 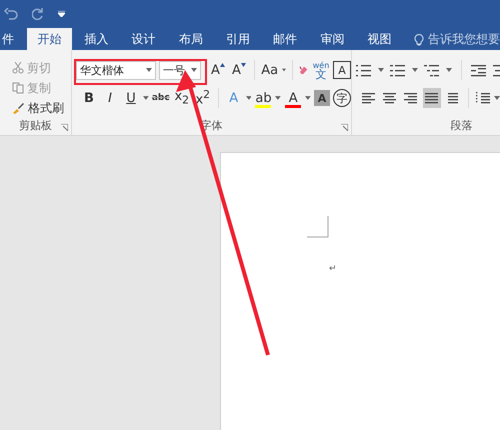 What do you see at coordinates (479, 70) in the screenshot?
I see `decrease-indent-icon` at bounding box center [479, 70].